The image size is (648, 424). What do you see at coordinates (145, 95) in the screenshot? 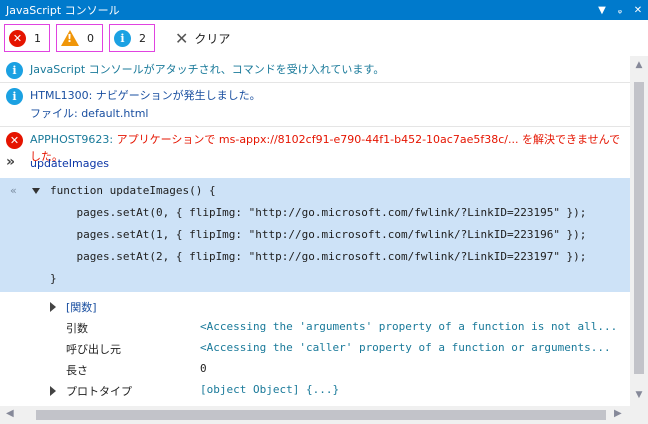
I see `message-text: HTML1300: ナビゲーションが発生しました。` at bounding box center [145, 95].